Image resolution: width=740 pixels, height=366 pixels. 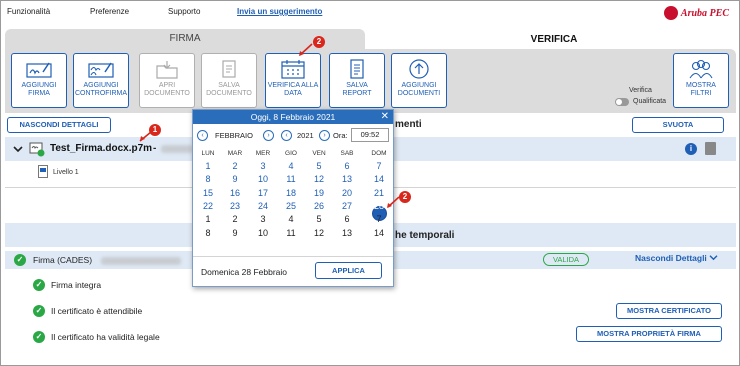 I want to click on save-document-icon, so click(x=229, y=69).